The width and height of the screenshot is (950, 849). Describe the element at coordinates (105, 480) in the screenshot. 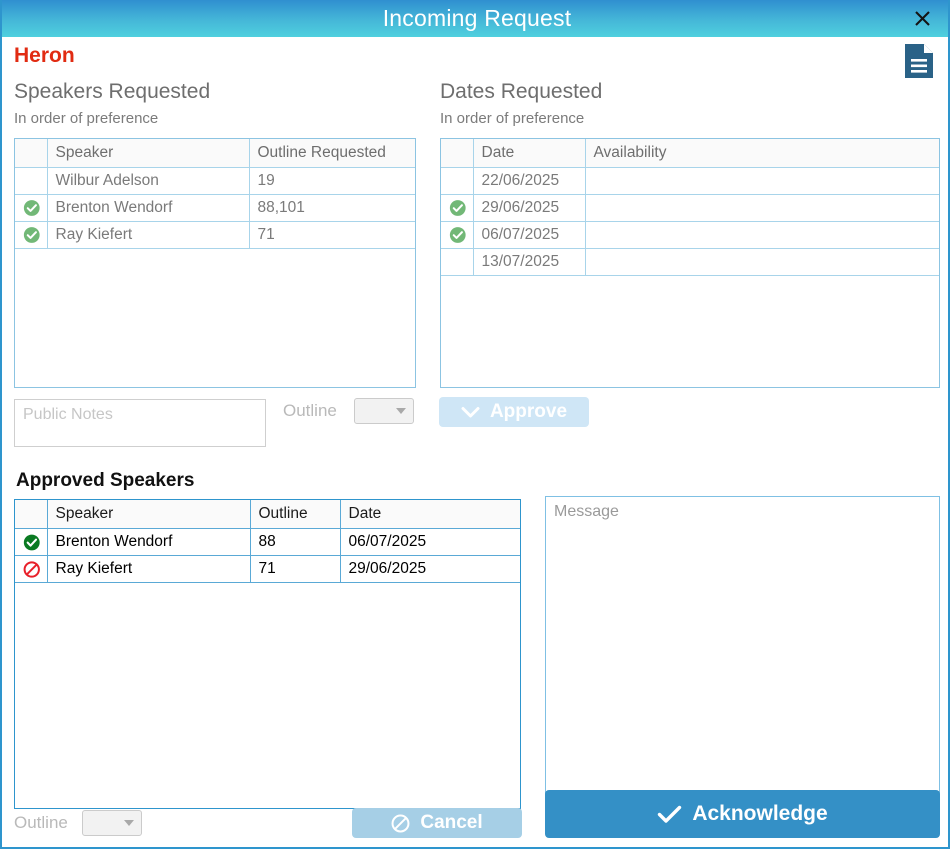

I see `approved-speakers-heading: Approved Speakers` at that location.